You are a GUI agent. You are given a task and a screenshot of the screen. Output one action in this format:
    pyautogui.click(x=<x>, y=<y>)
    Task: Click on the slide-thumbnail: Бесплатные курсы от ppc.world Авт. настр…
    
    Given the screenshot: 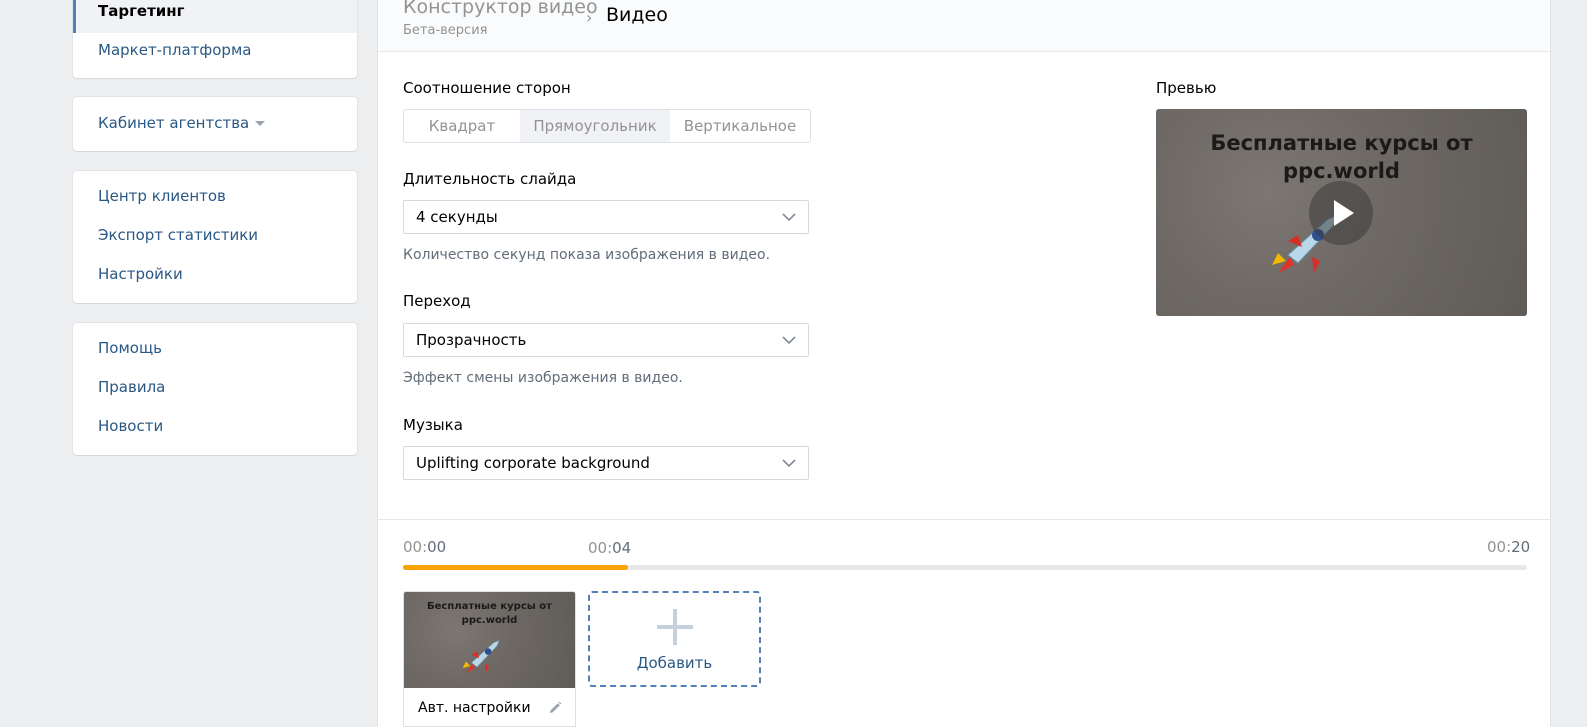 What is the action you would take?
    pyautogui.click(x=489, y=659)
    